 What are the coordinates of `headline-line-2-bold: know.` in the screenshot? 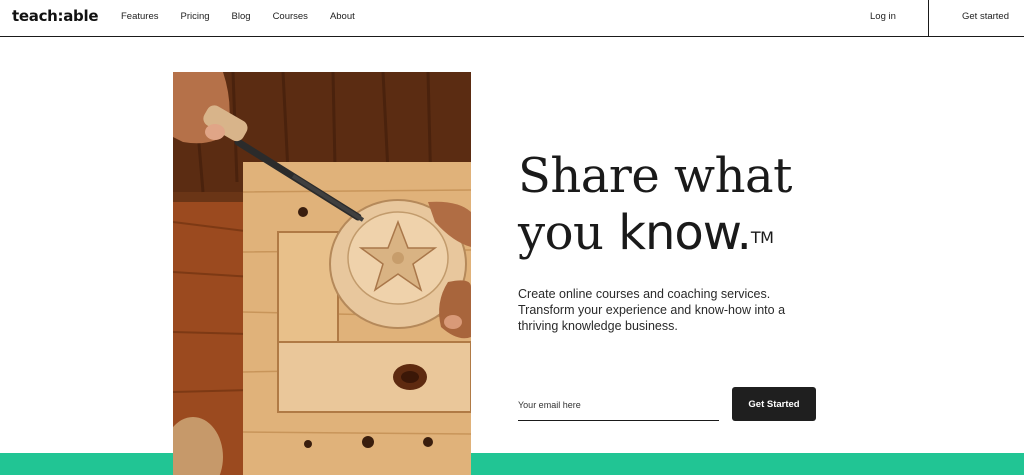 It's located at (685, 233).